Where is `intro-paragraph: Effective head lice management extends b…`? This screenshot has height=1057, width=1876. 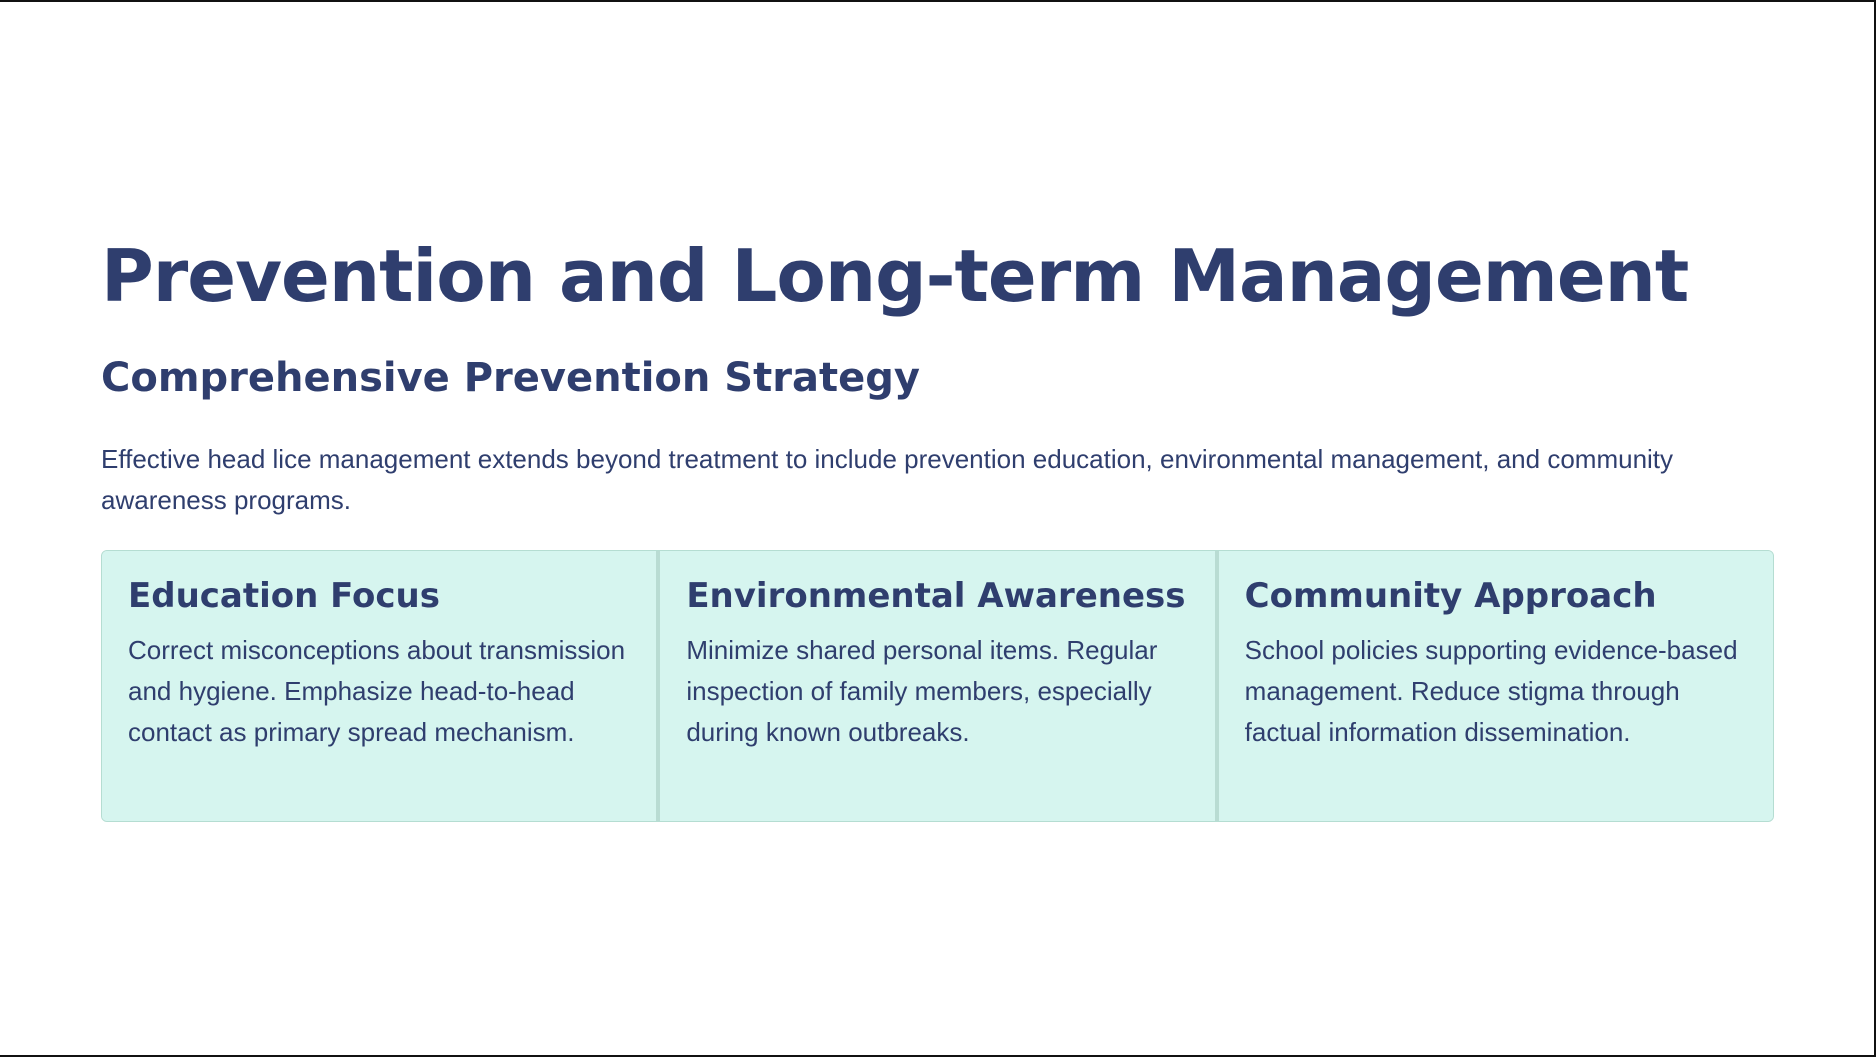
intro-paragraph: Effective head lice management extends b… is located at coordinates (887, 479).